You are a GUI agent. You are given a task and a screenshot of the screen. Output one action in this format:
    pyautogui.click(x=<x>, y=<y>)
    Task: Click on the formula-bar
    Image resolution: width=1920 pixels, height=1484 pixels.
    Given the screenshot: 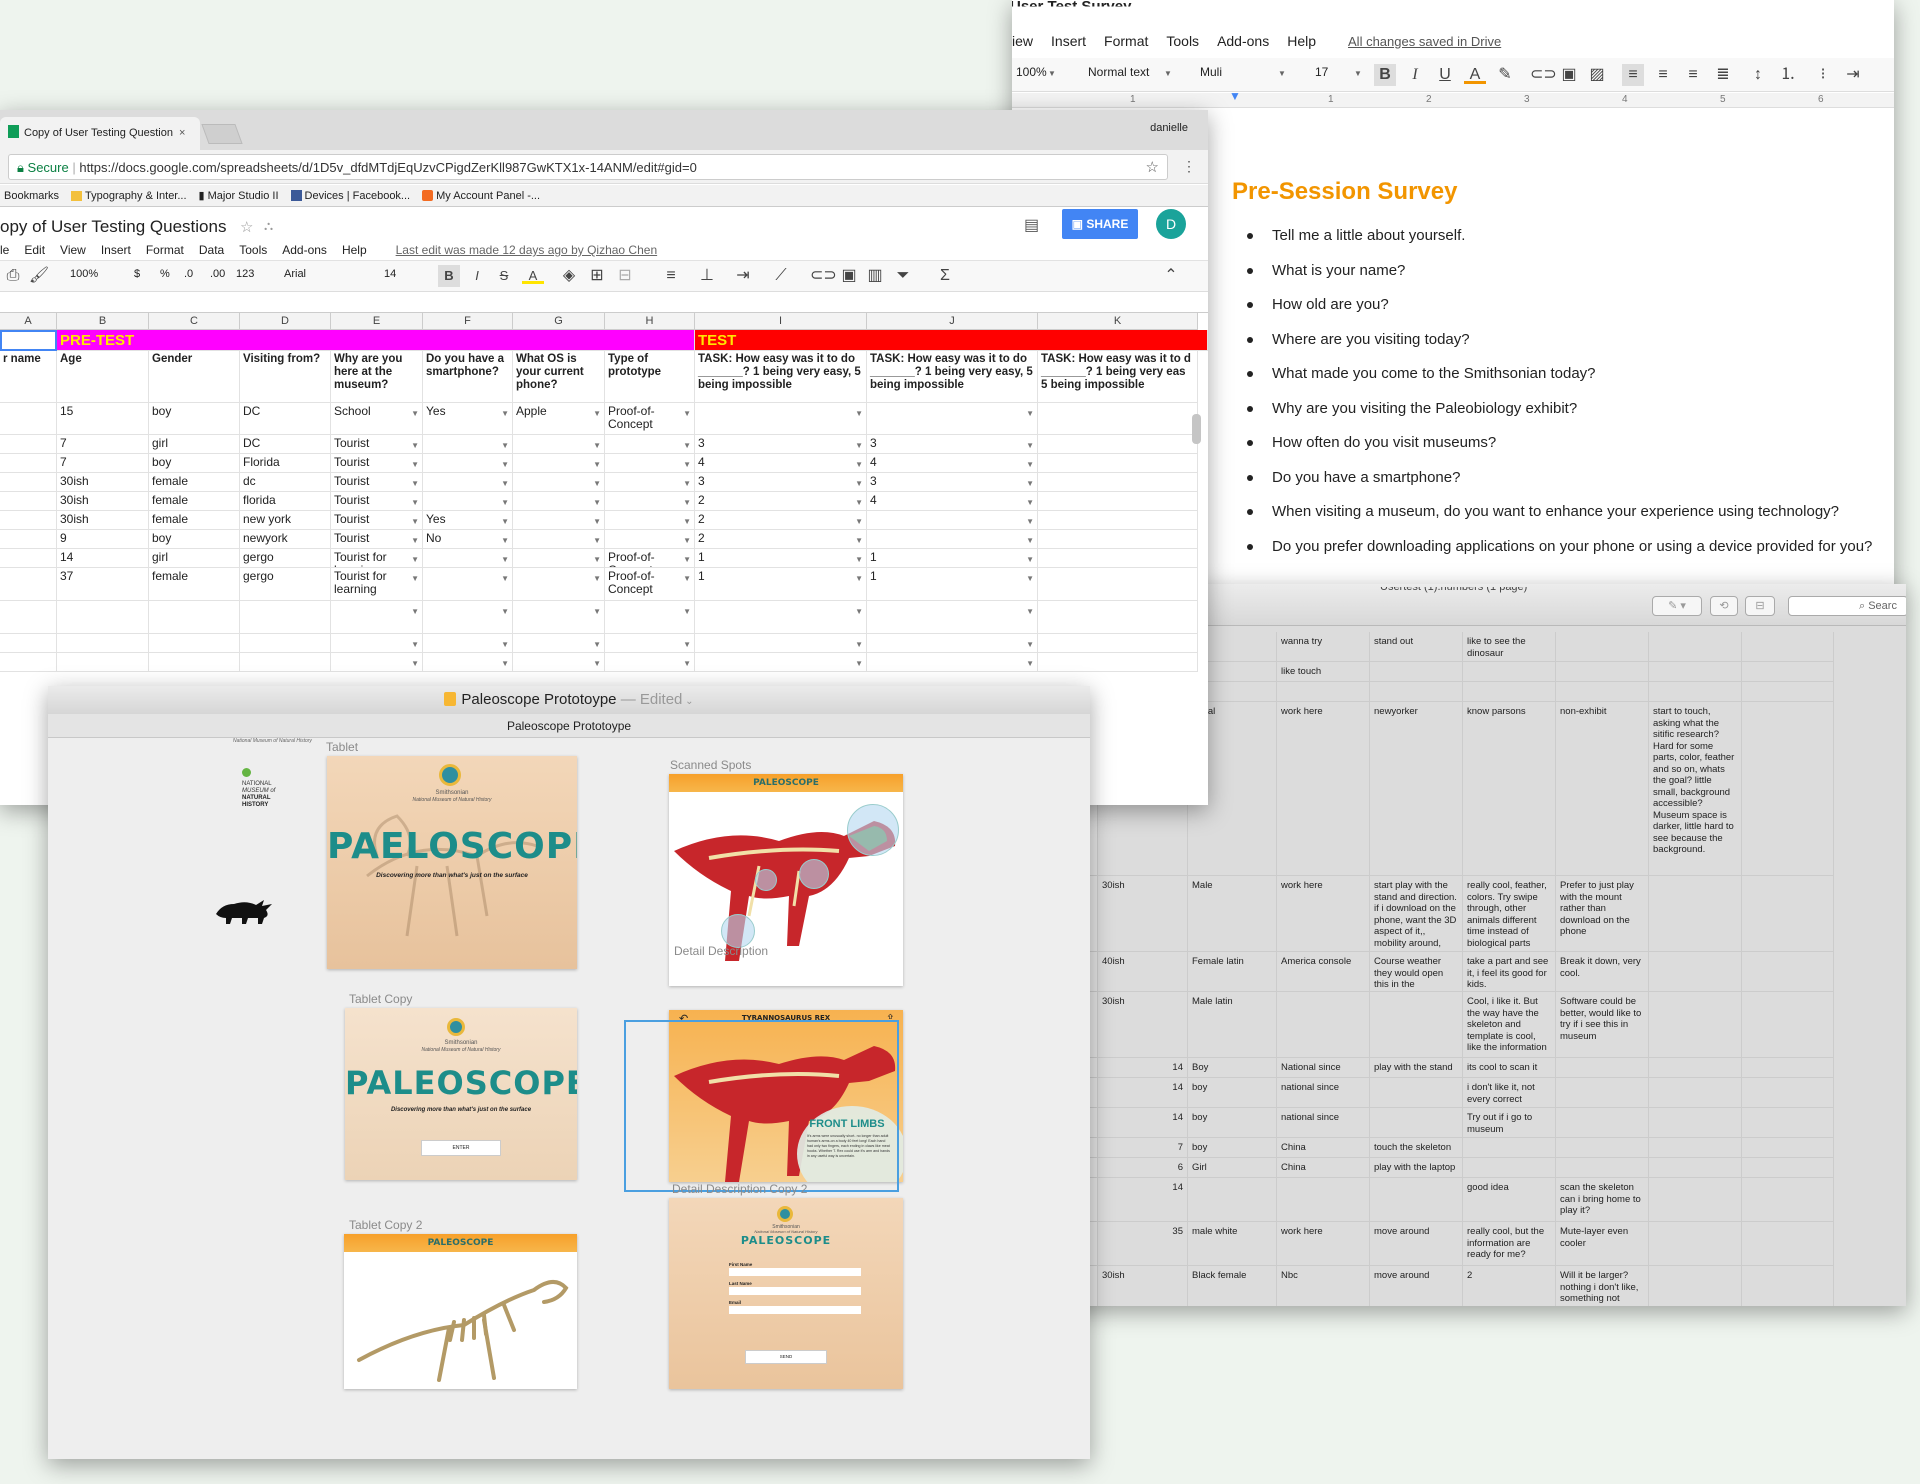 What is the action you would take?
    pyautogui.click(x=604, y=302)
    